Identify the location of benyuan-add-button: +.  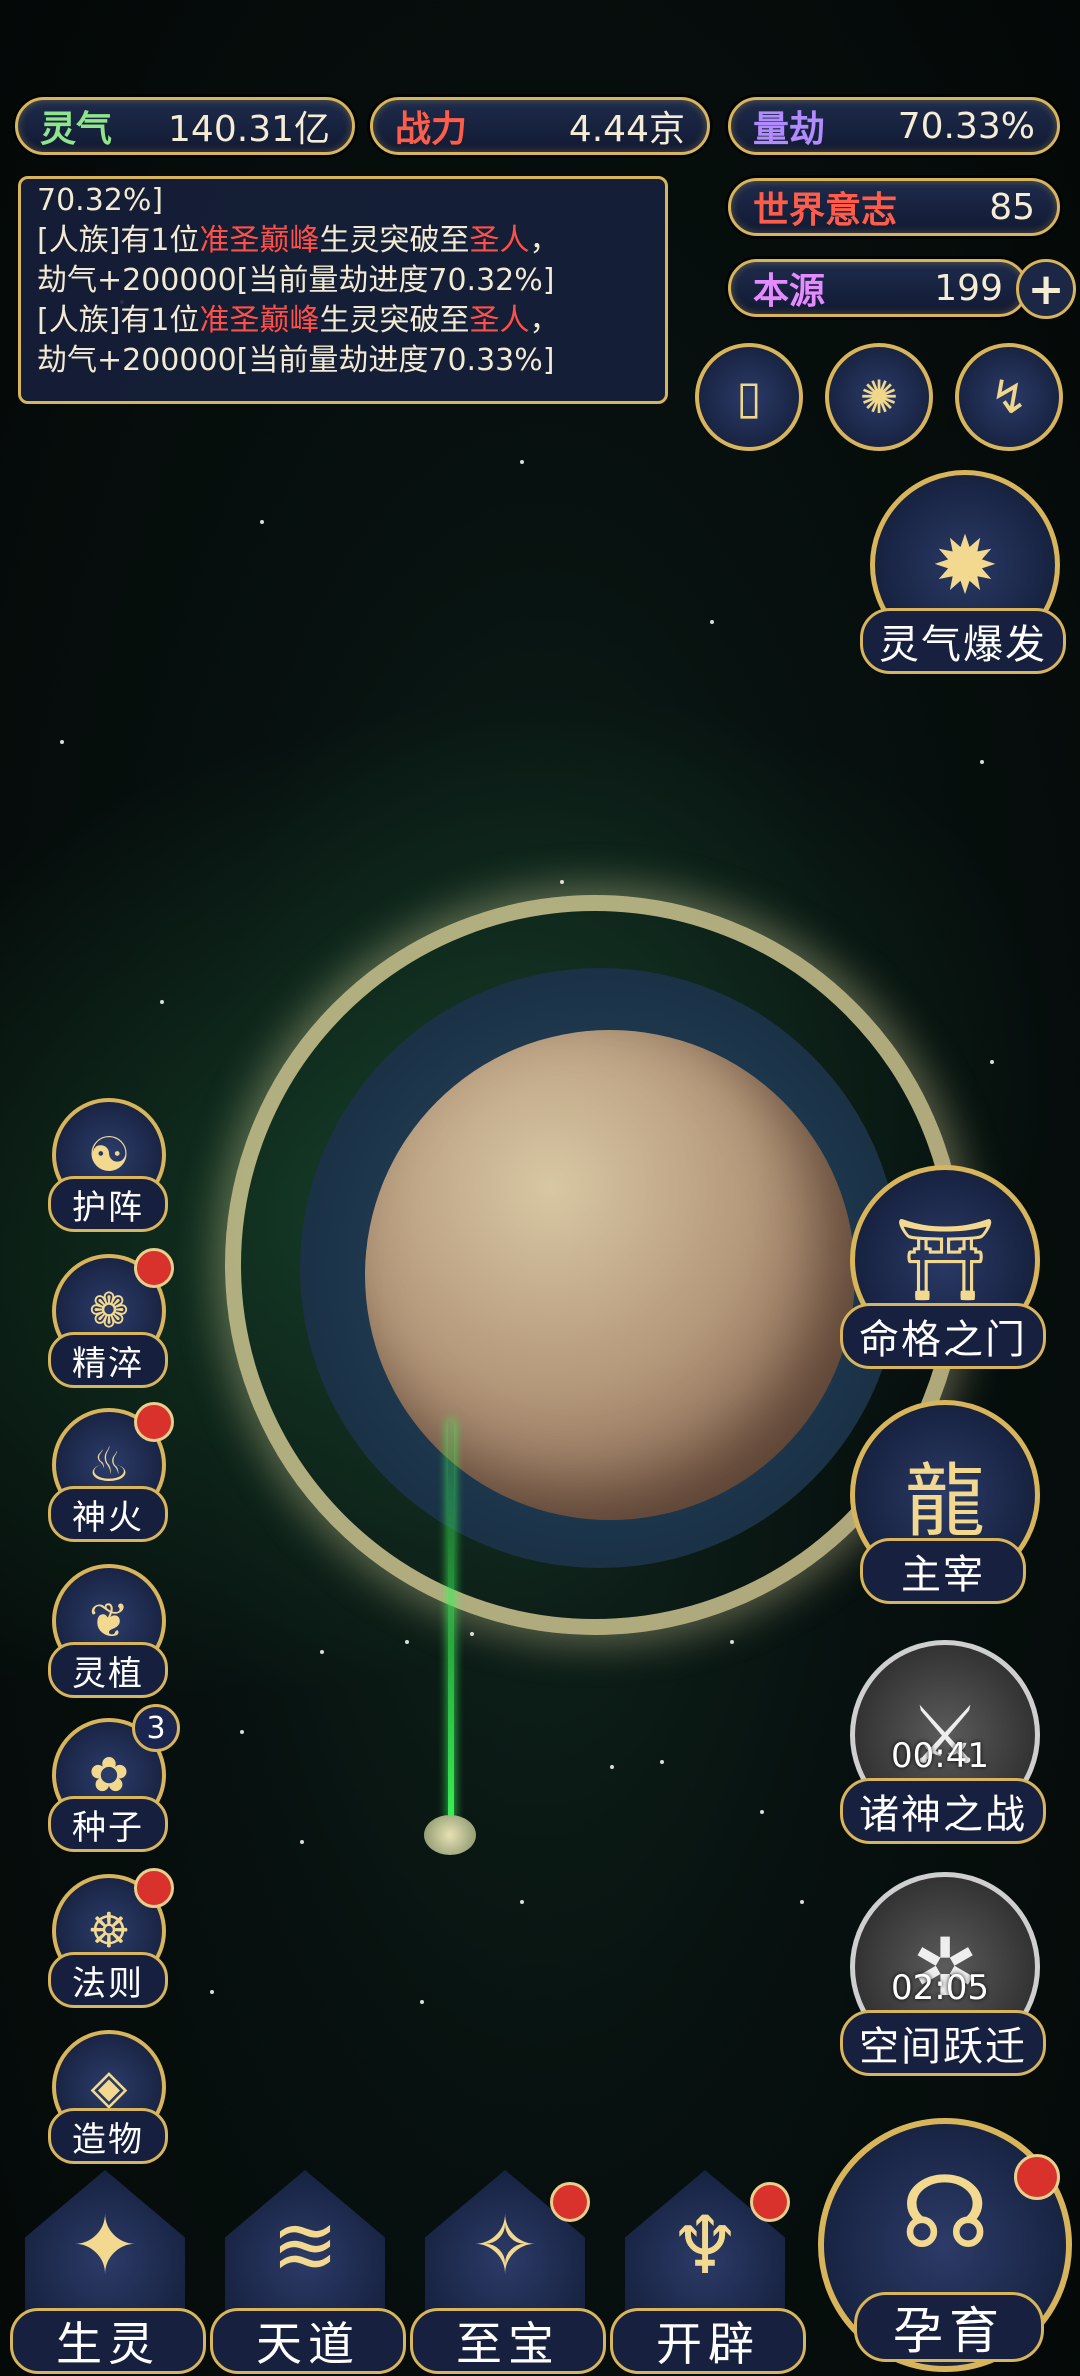
(1046, 289).